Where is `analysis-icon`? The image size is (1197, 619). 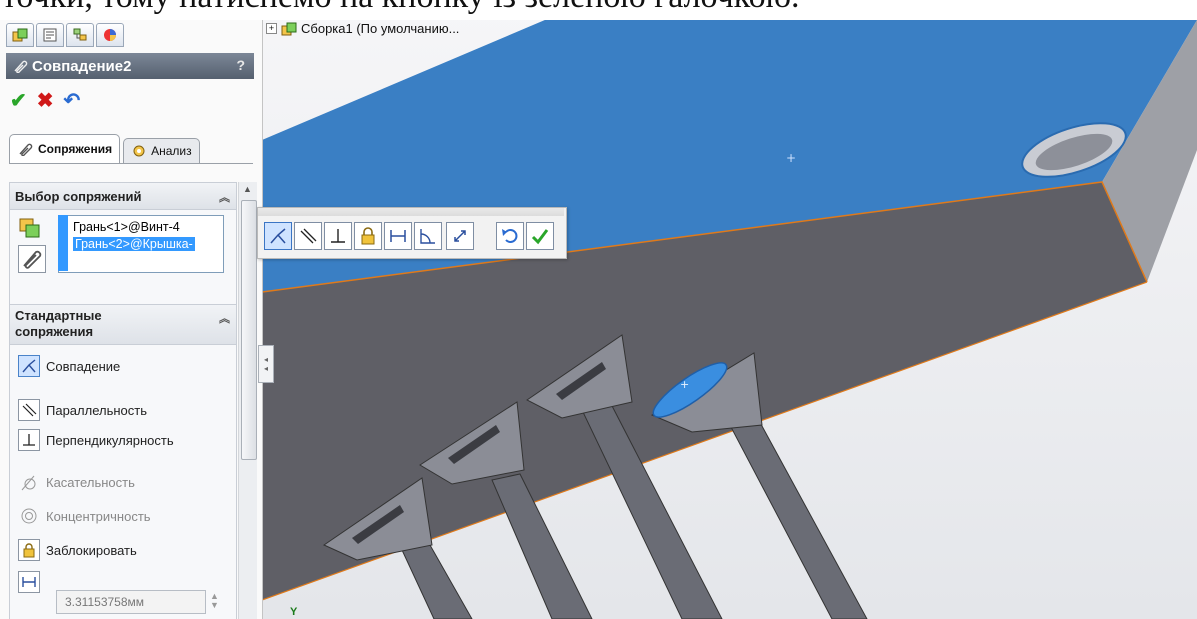 analysis-icon is located at coordinates (139, 151).